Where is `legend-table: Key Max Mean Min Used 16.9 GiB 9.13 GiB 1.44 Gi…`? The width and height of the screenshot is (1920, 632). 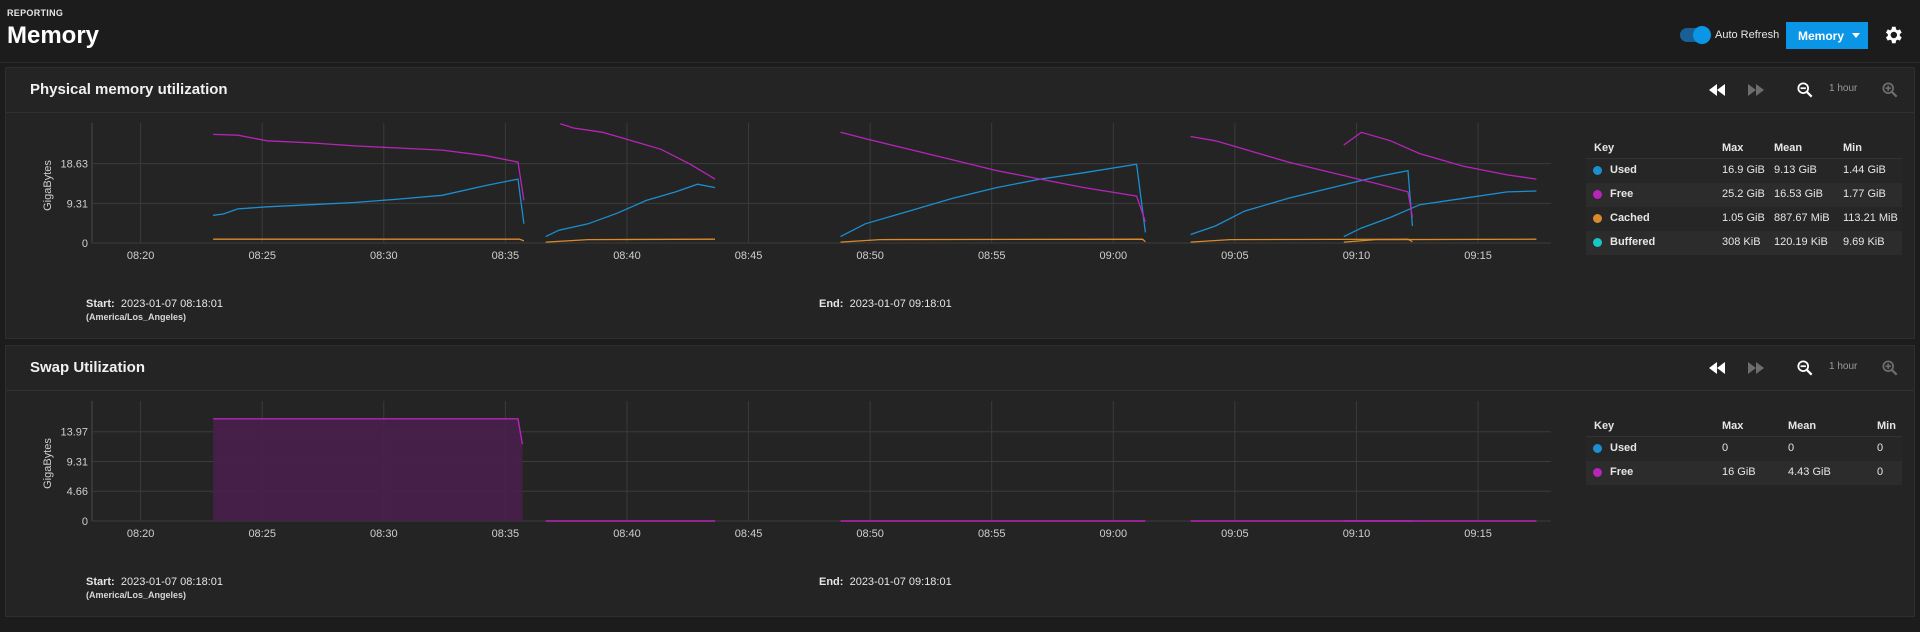 legend-table: Key Max Mean Min Used 16.9 GiB 9.13 GiB 1.44 Gi… is located at coordinates (1744, 196).